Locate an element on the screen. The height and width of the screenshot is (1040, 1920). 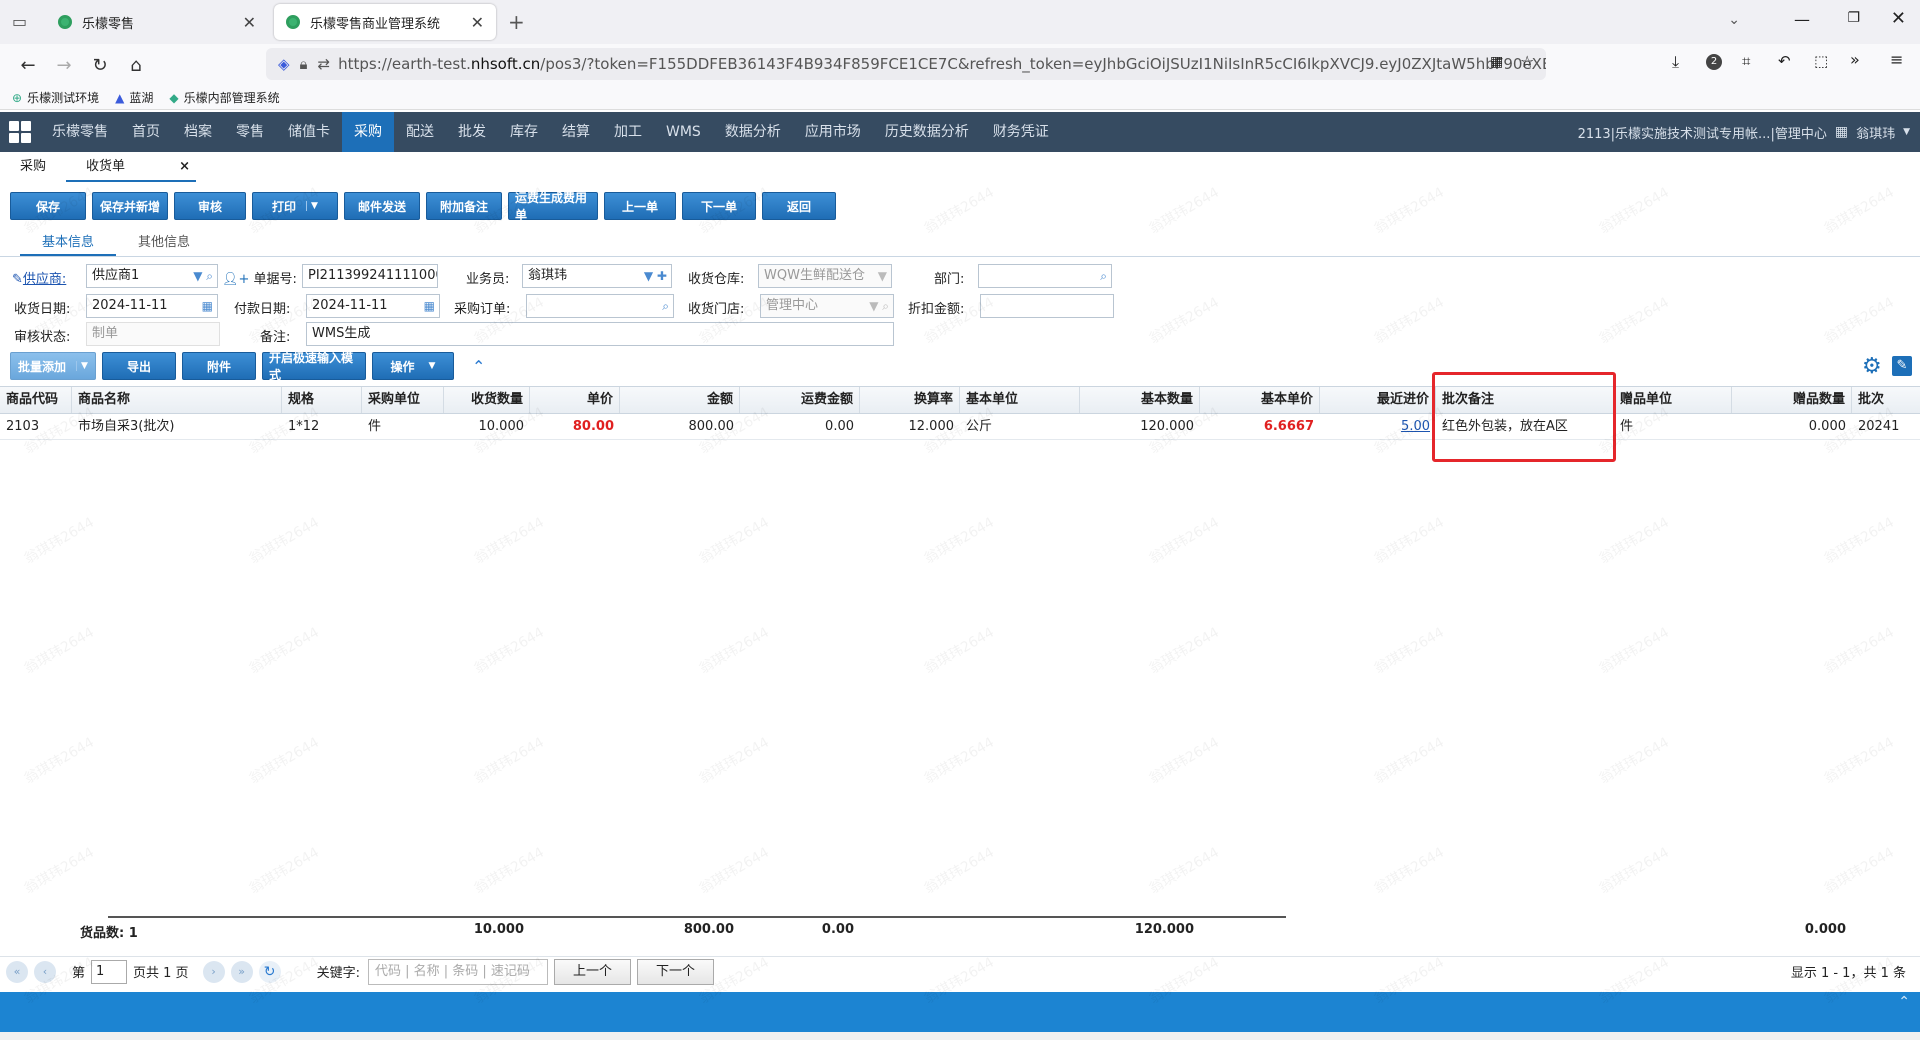
col-base-unit: 基本单位 is located at coordinates (1020, 400).